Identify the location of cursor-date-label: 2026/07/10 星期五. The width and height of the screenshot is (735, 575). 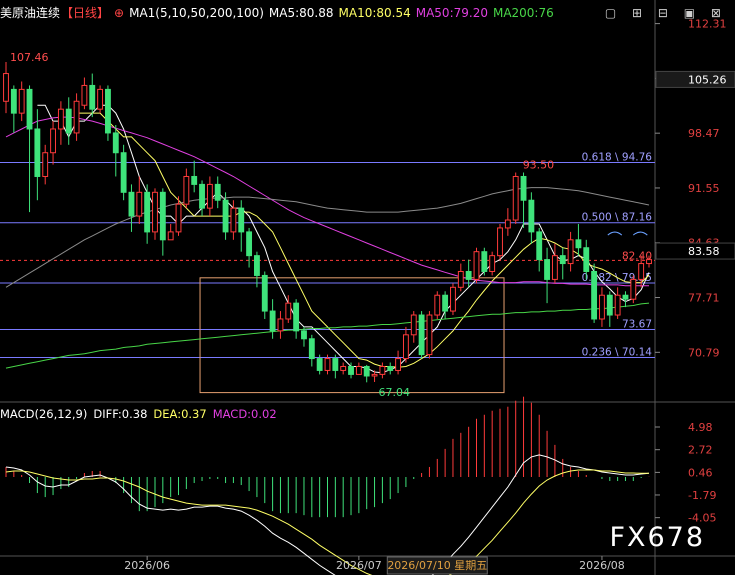
(437, 565).